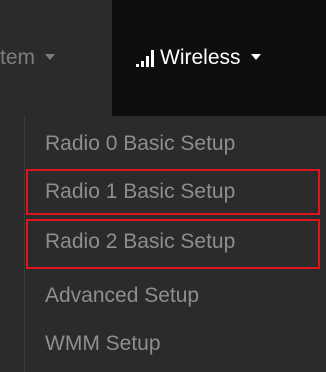 Image resolution: width=326 pixels, height=372 pixels. What do you see at coordinates (140, 192) in the screenshot?
I see `menu-item-radio-1-basic-setup: Radio 1 Basic Setup` at bounding box center [140, 192].